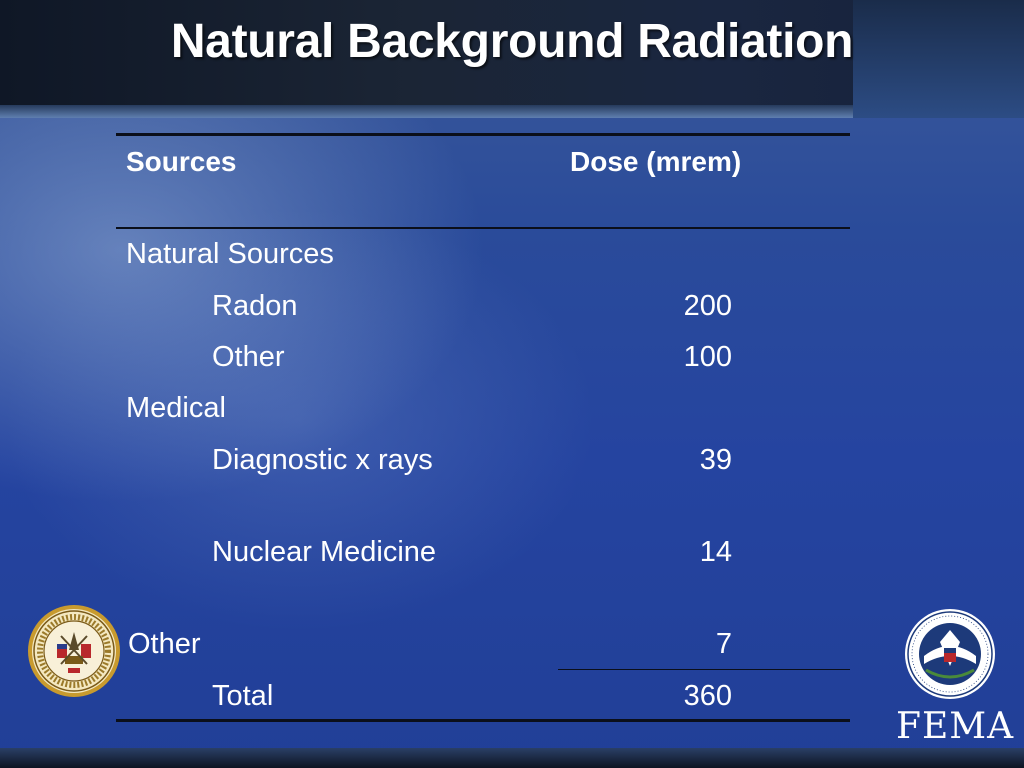 Image resolution: width=1024 pixels, height=768 pixels. I want to click on table-row: Natural Sources, so click(512, 254).